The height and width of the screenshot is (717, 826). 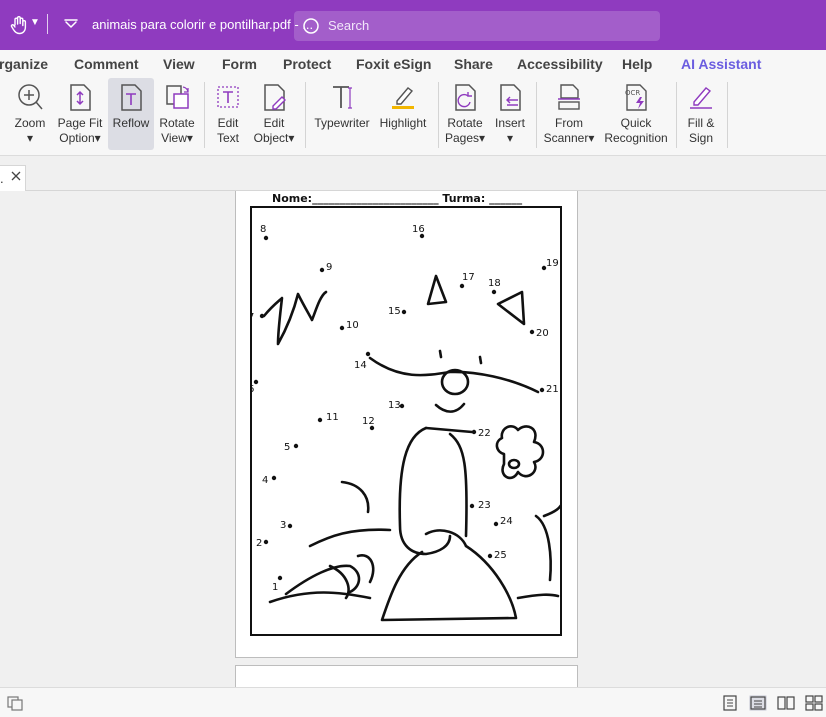 I want to click on quick-recognition-button: OCR Quick Recognition, so click(x=636, y=114).